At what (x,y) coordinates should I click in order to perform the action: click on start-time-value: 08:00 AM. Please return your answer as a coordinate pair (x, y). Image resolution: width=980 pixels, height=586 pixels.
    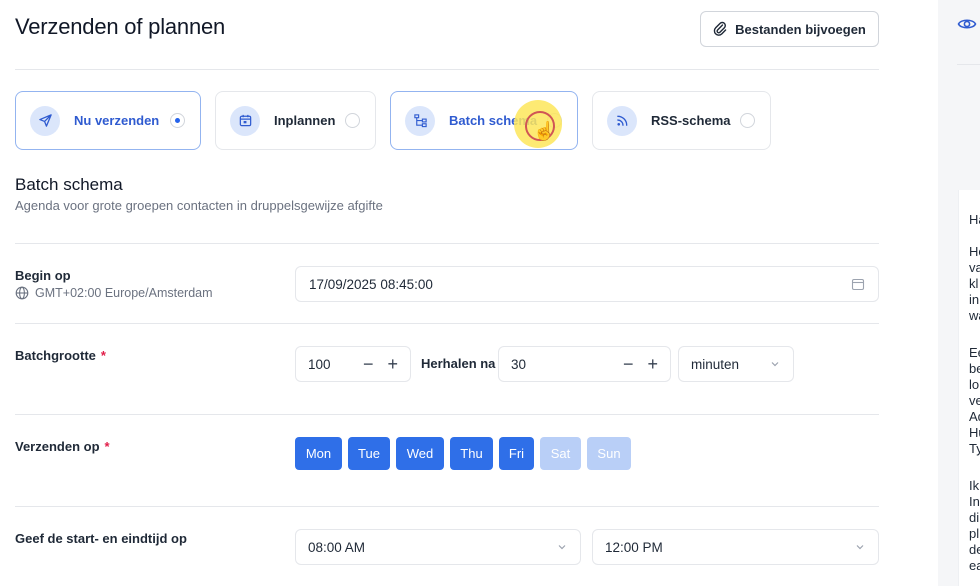
    Looking at the image, I should click on (337, 547).